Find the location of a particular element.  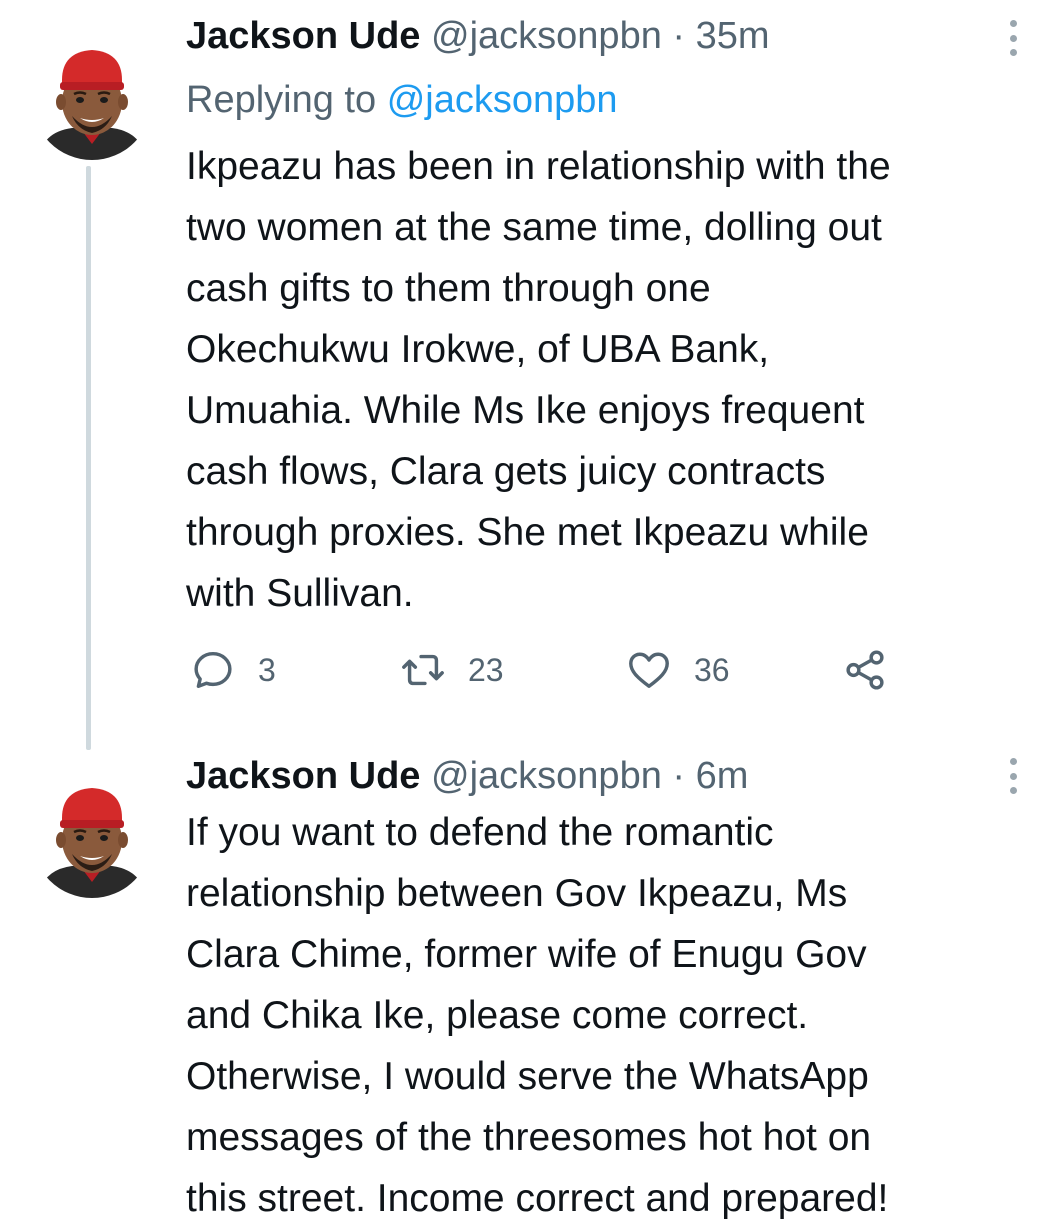

like-button: 36 is located at coordinates (678, 670).